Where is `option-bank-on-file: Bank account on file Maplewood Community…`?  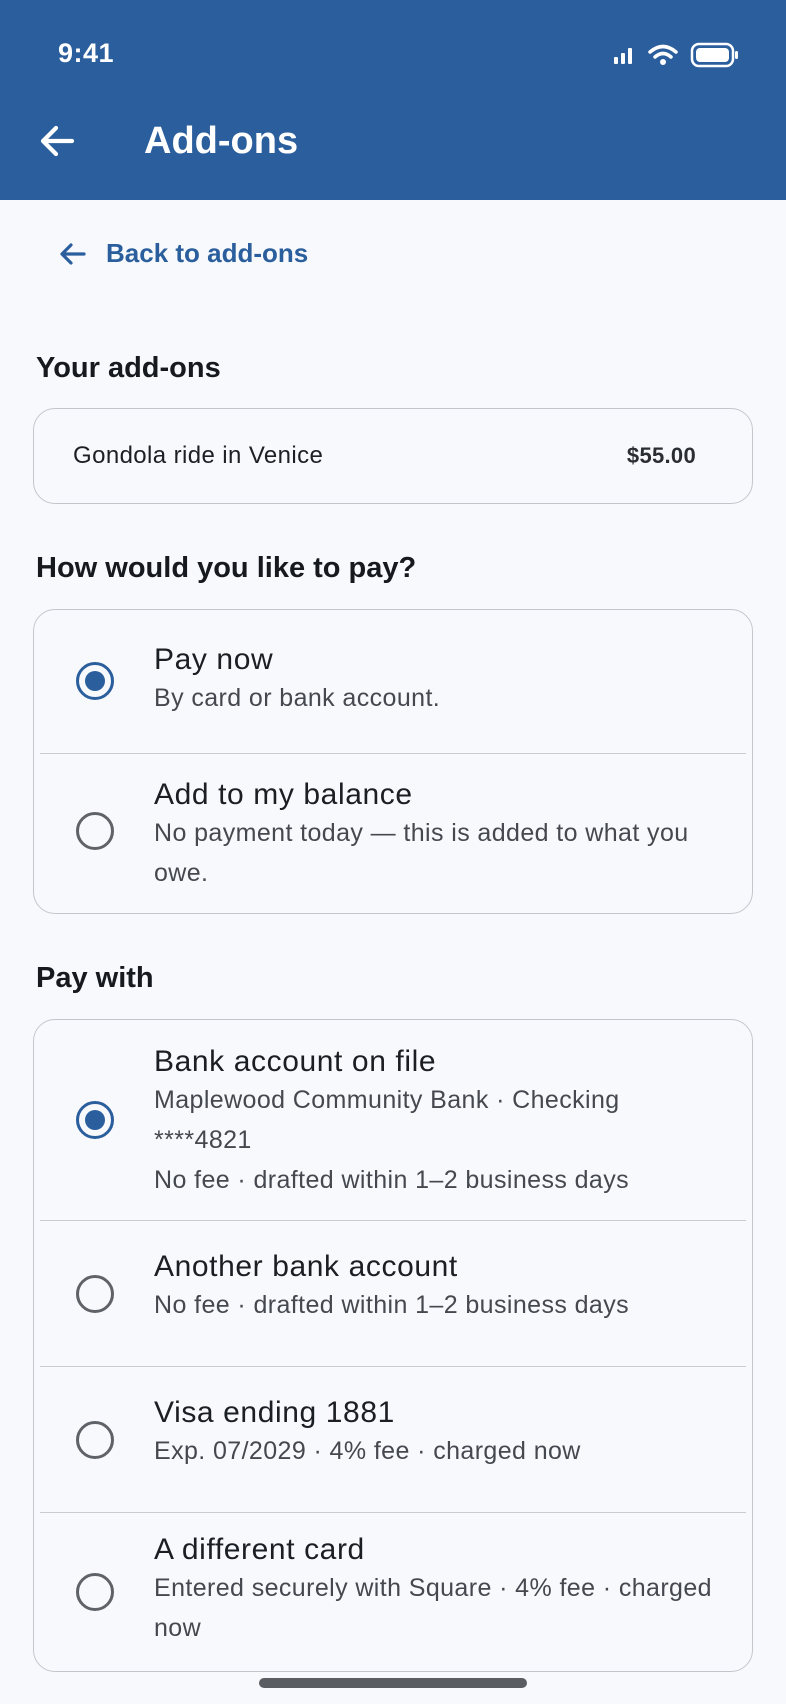 option-bank-on-file: Bank account on file Maplewood Community… is located at coordinates (393, 1120).